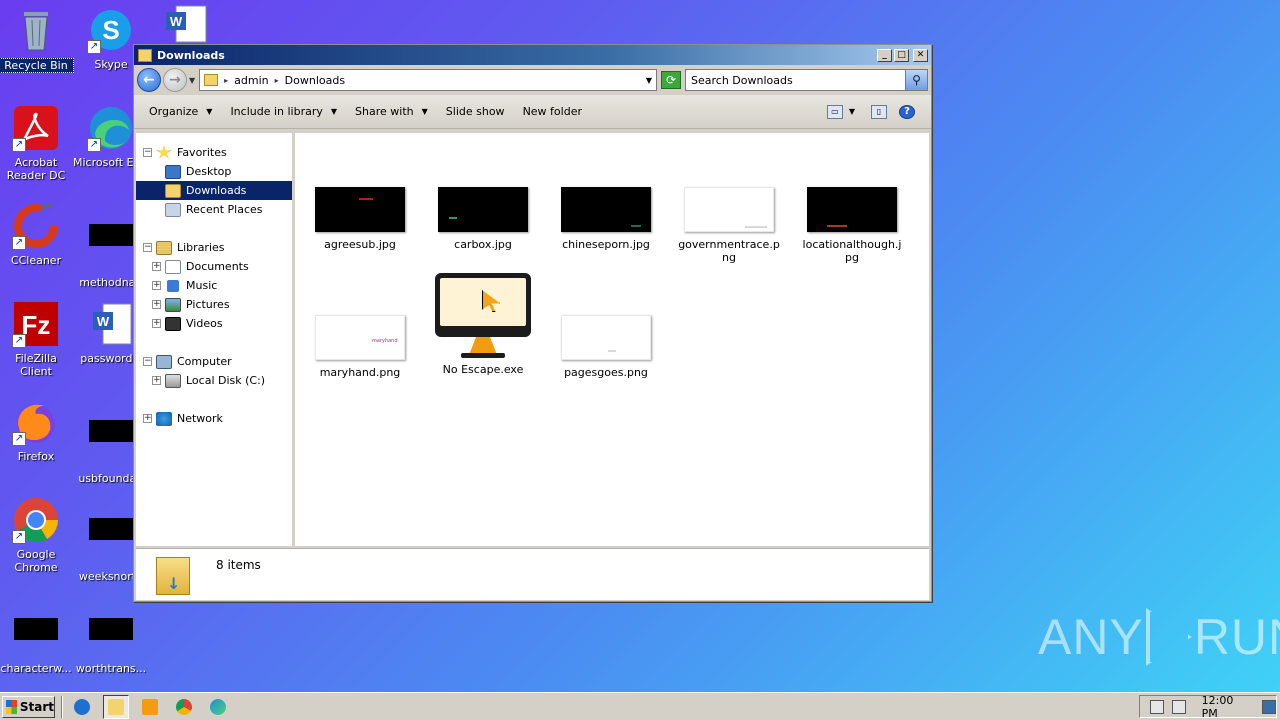  What do you see at coordinates (920, 55) in the screenshot?
I see `close-button: ✕` at bounding box center [920, 55].